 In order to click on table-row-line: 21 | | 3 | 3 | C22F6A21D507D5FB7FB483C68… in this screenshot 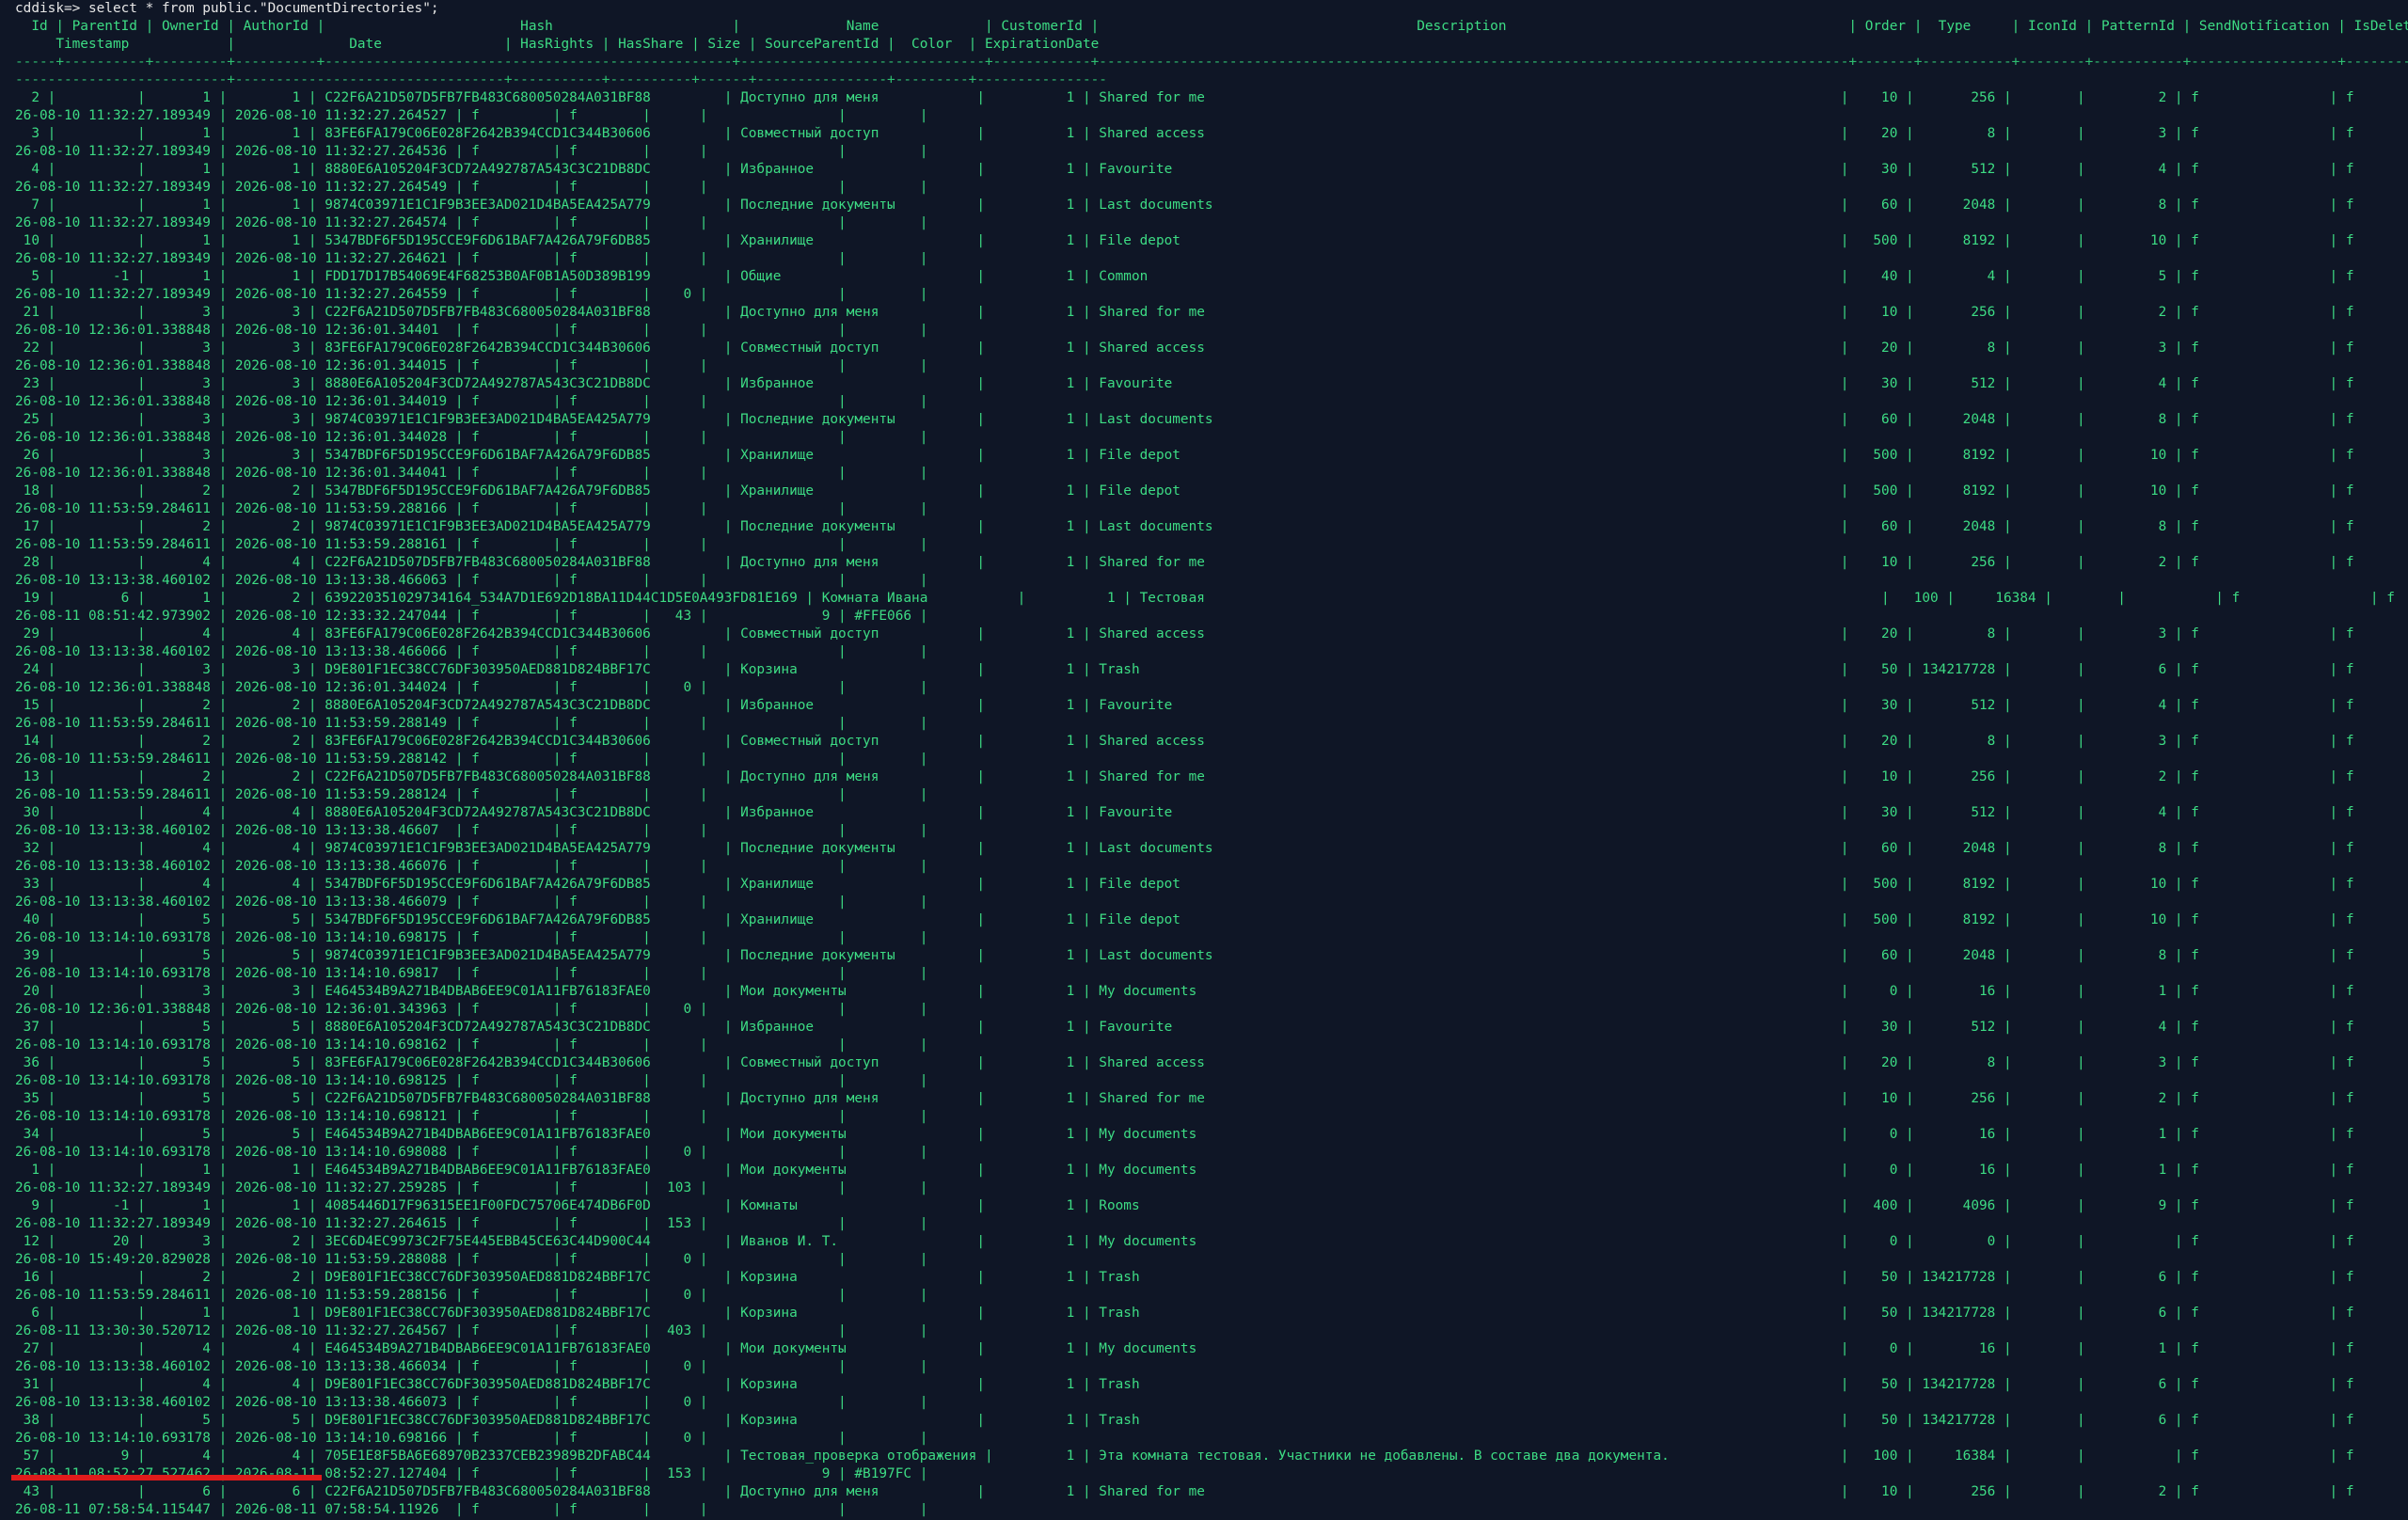, I will do `click(1211, 312)`.